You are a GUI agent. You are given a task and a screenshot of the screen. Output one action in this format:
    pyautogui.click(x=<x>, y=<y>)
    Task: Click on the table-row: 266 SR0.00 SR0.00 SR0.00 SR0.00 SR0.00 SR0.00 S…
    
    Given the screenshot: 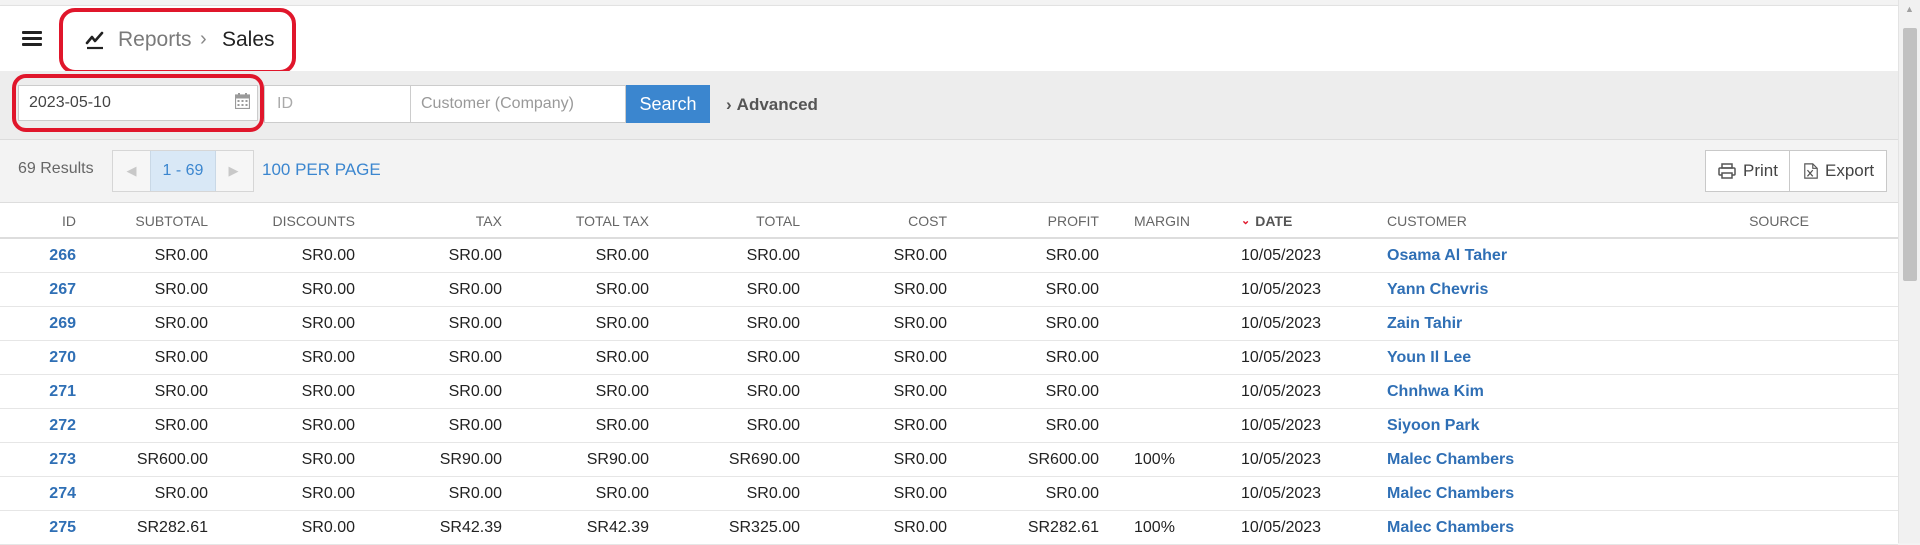 What is the action you would take?
    pyautogui.click(x=949, y=256)
    